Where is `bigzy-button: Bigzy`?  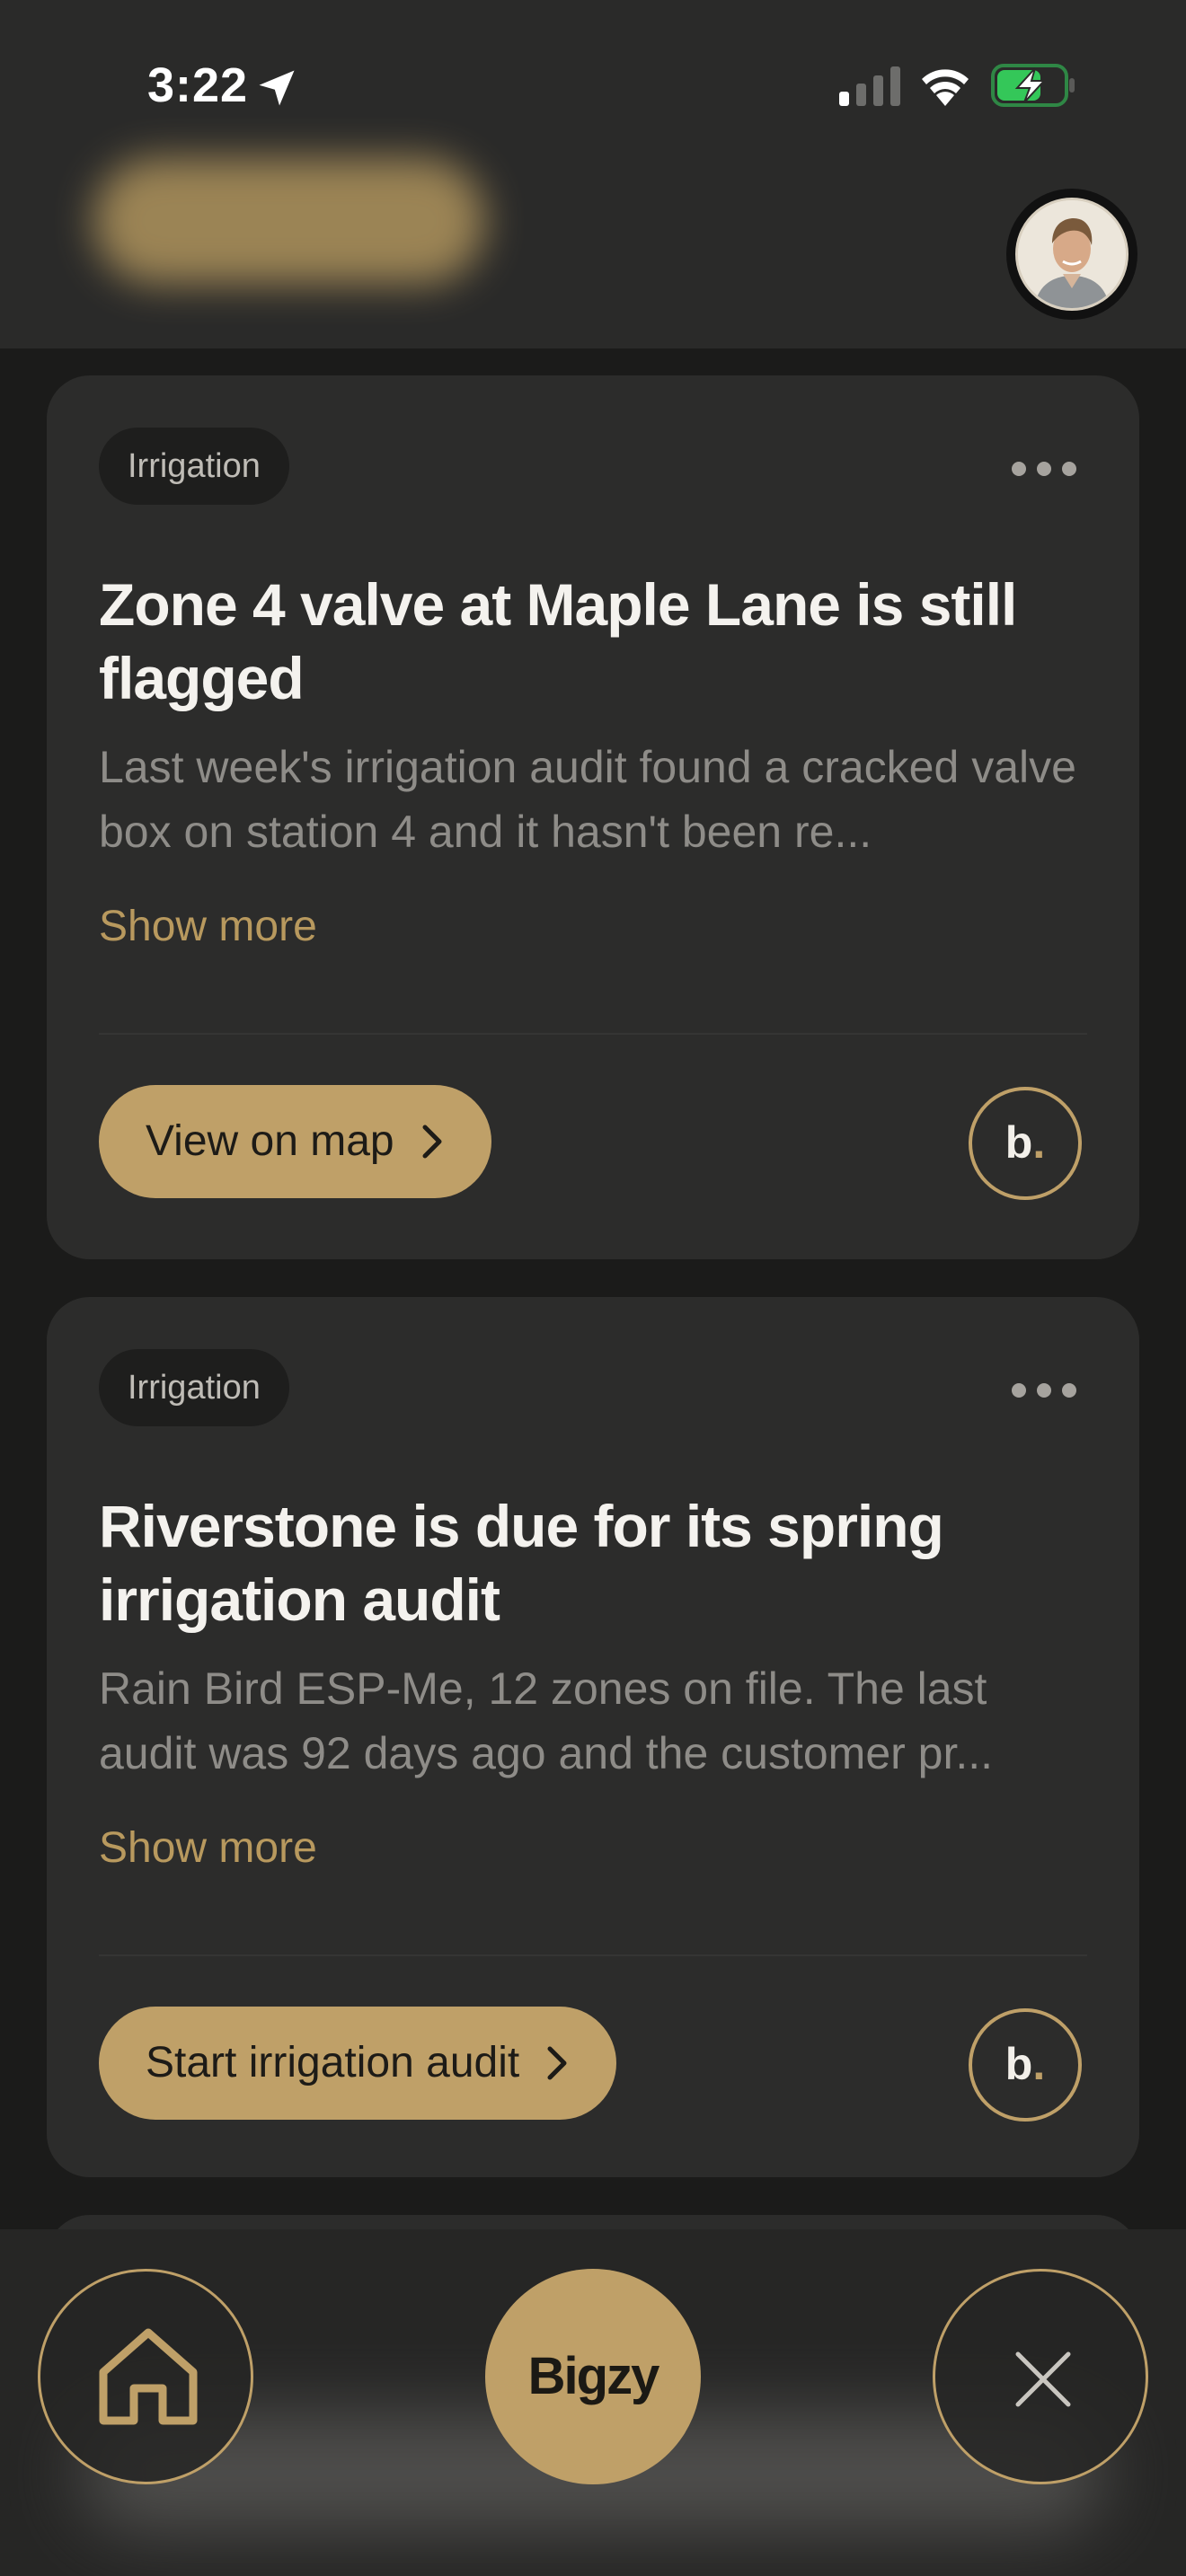
bigzy-button: Bigzy is located at coordinates (593, 2376).